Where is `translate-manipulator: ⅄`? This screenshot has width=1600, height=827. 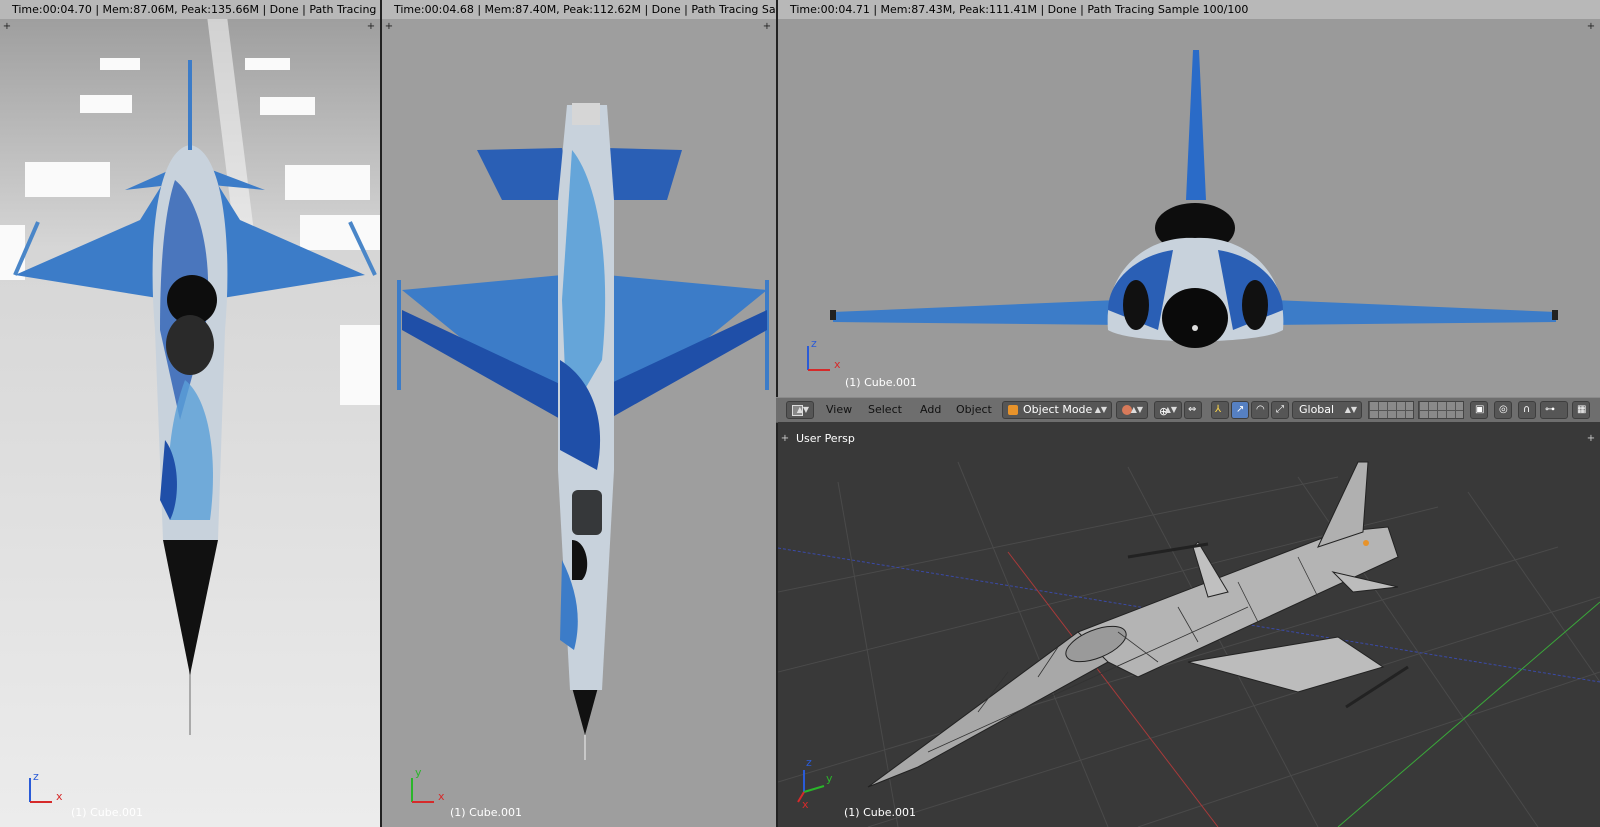 translate-manipulator: ⅄ is located at coordinates (1220, 410).